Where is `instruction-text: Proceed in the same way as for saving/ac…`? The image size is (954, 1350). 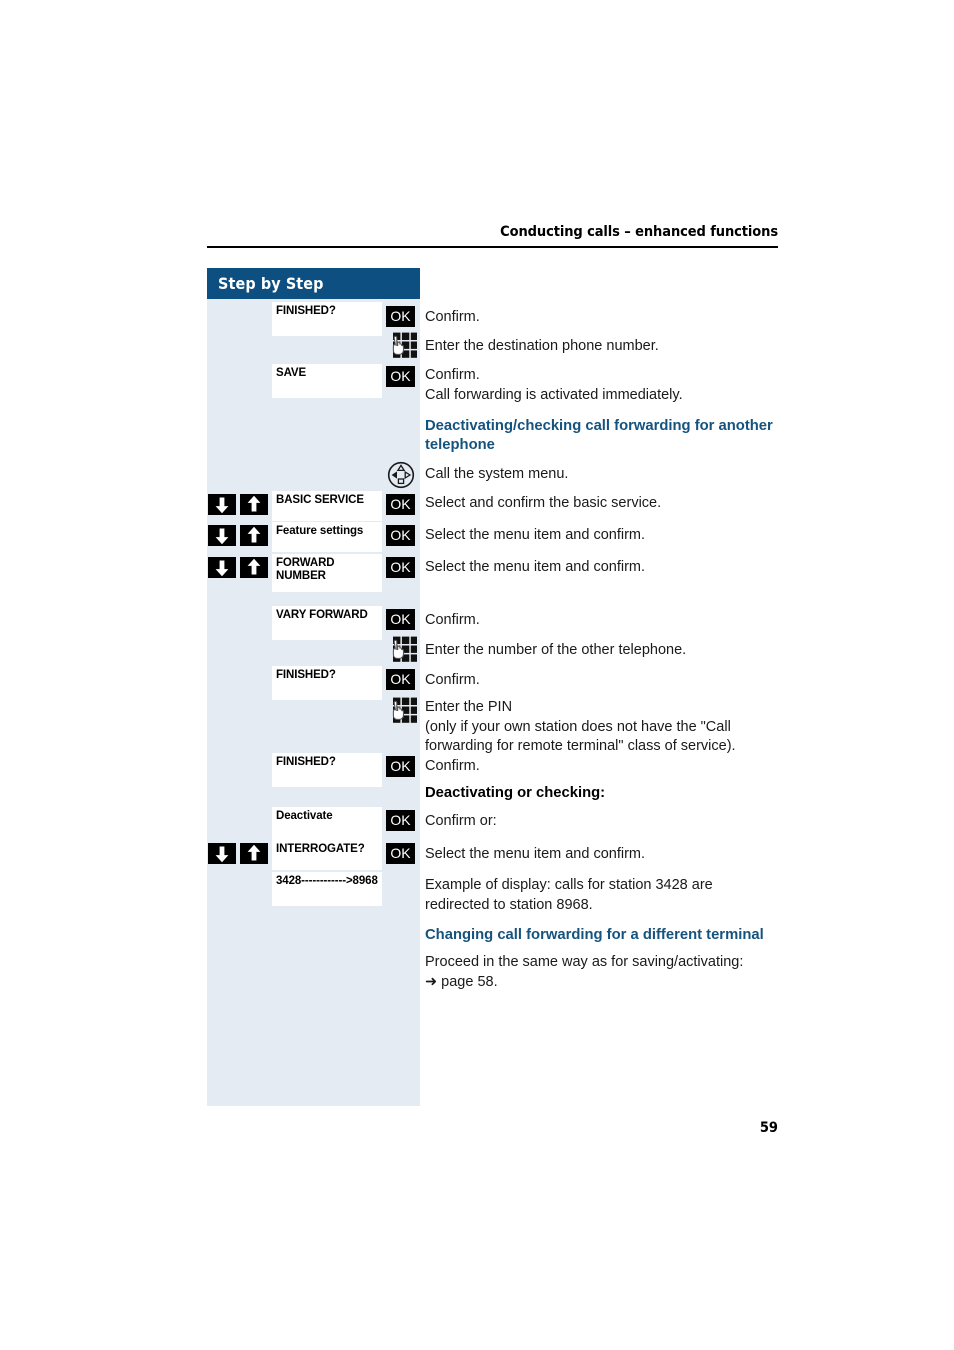
instruction-text: Proceed in the same way as for saving/ac… is located at coordinates (584, 972).